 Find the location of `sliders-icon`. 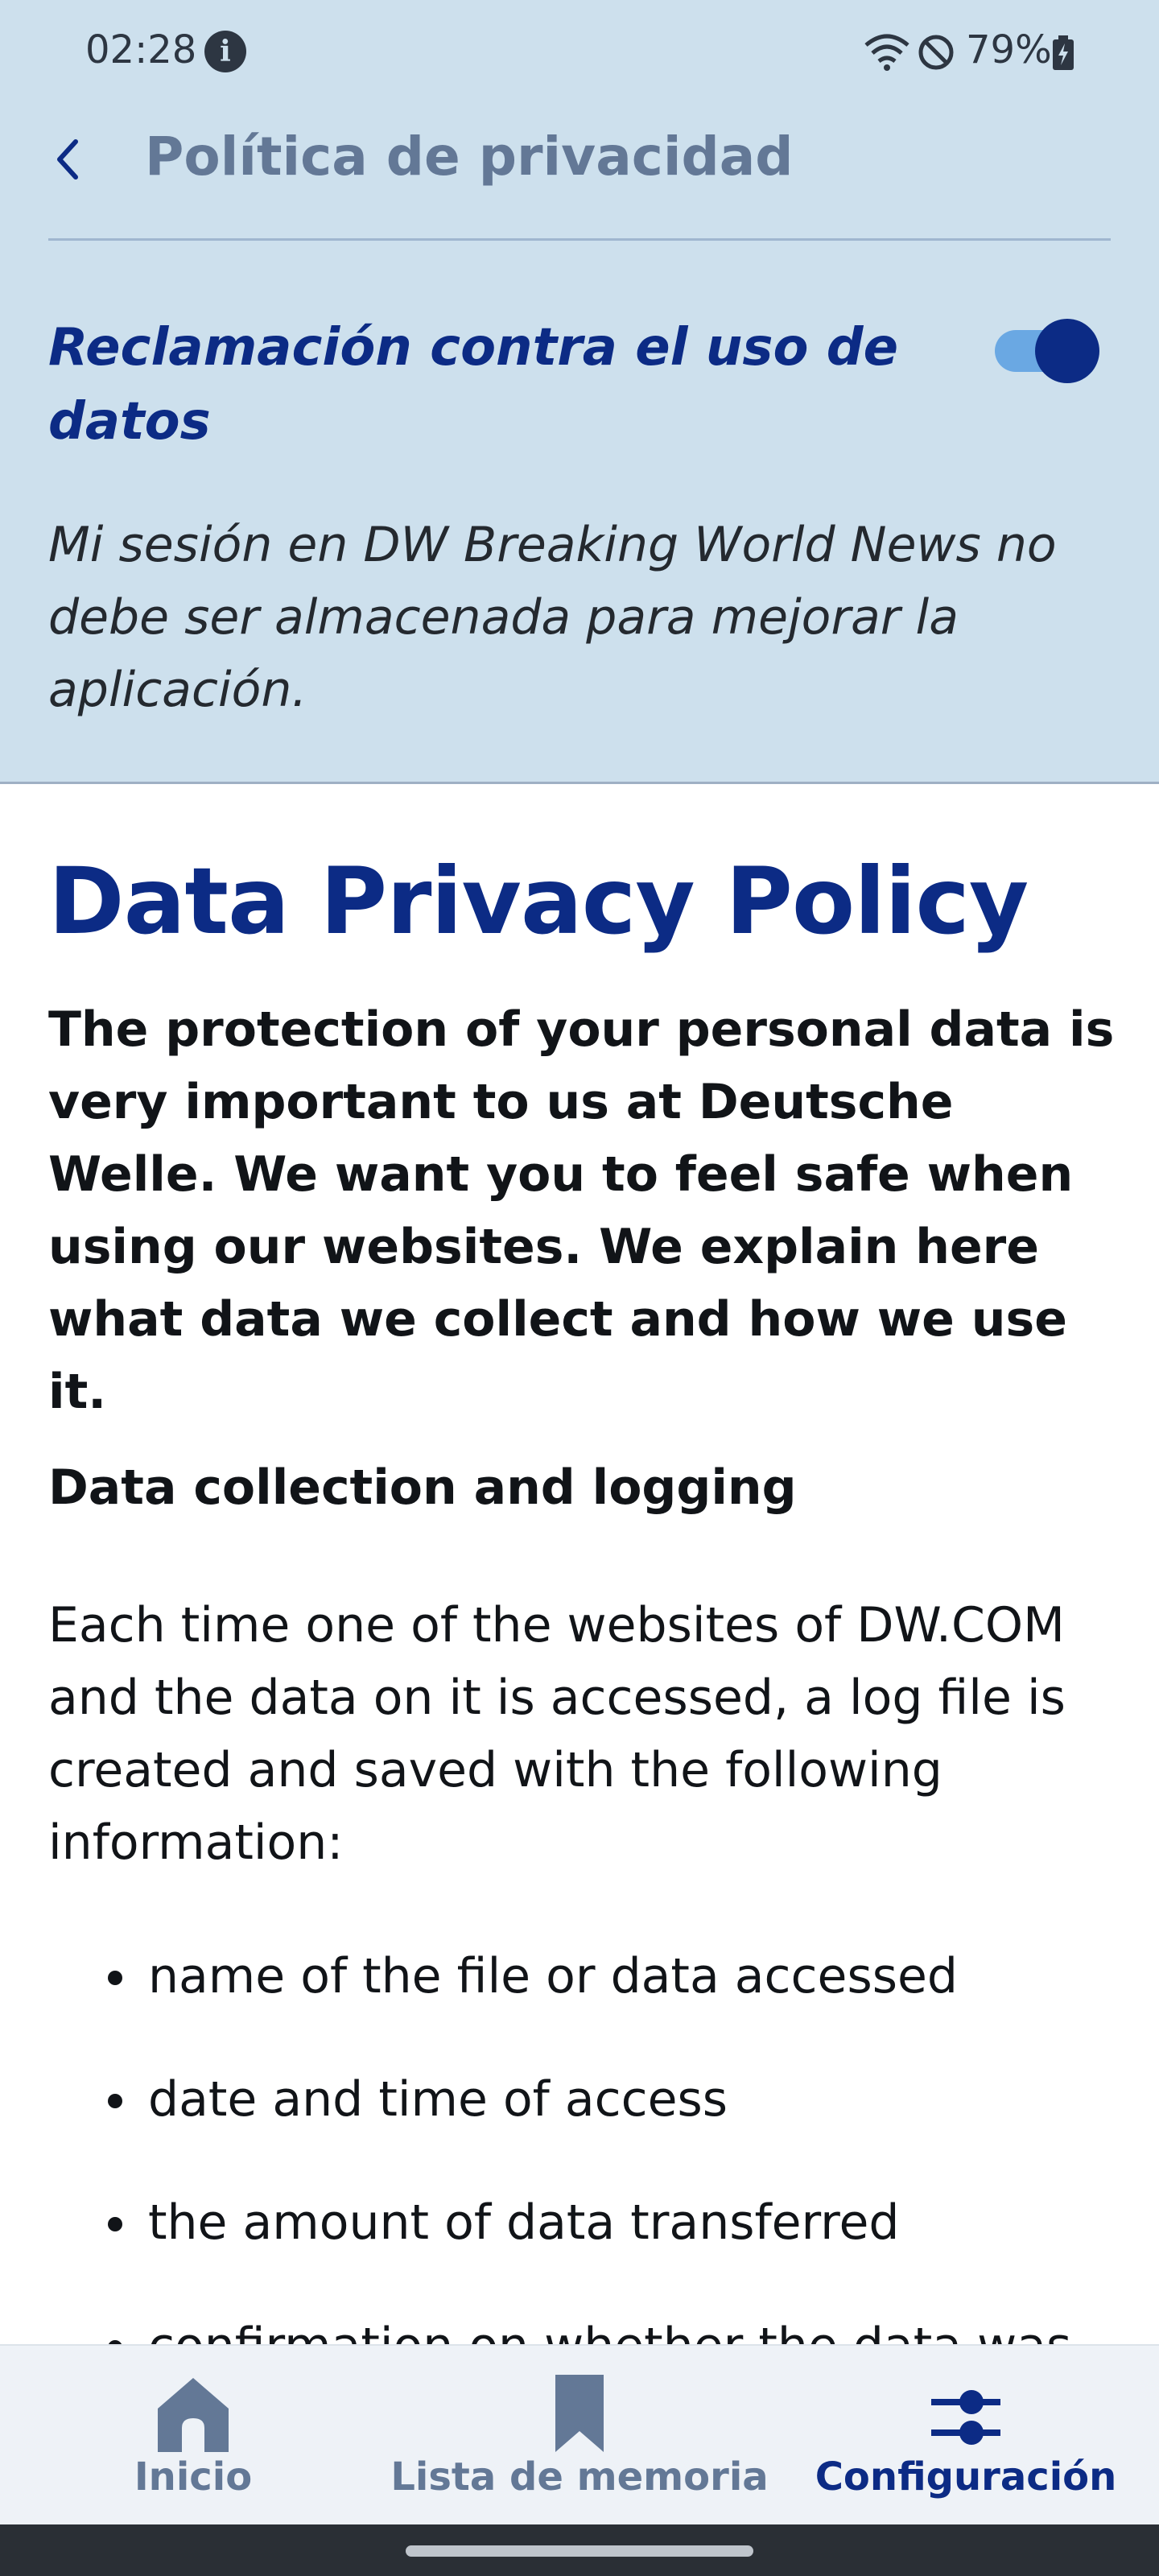

sliders-icon is located at coordinates (965, 2417).